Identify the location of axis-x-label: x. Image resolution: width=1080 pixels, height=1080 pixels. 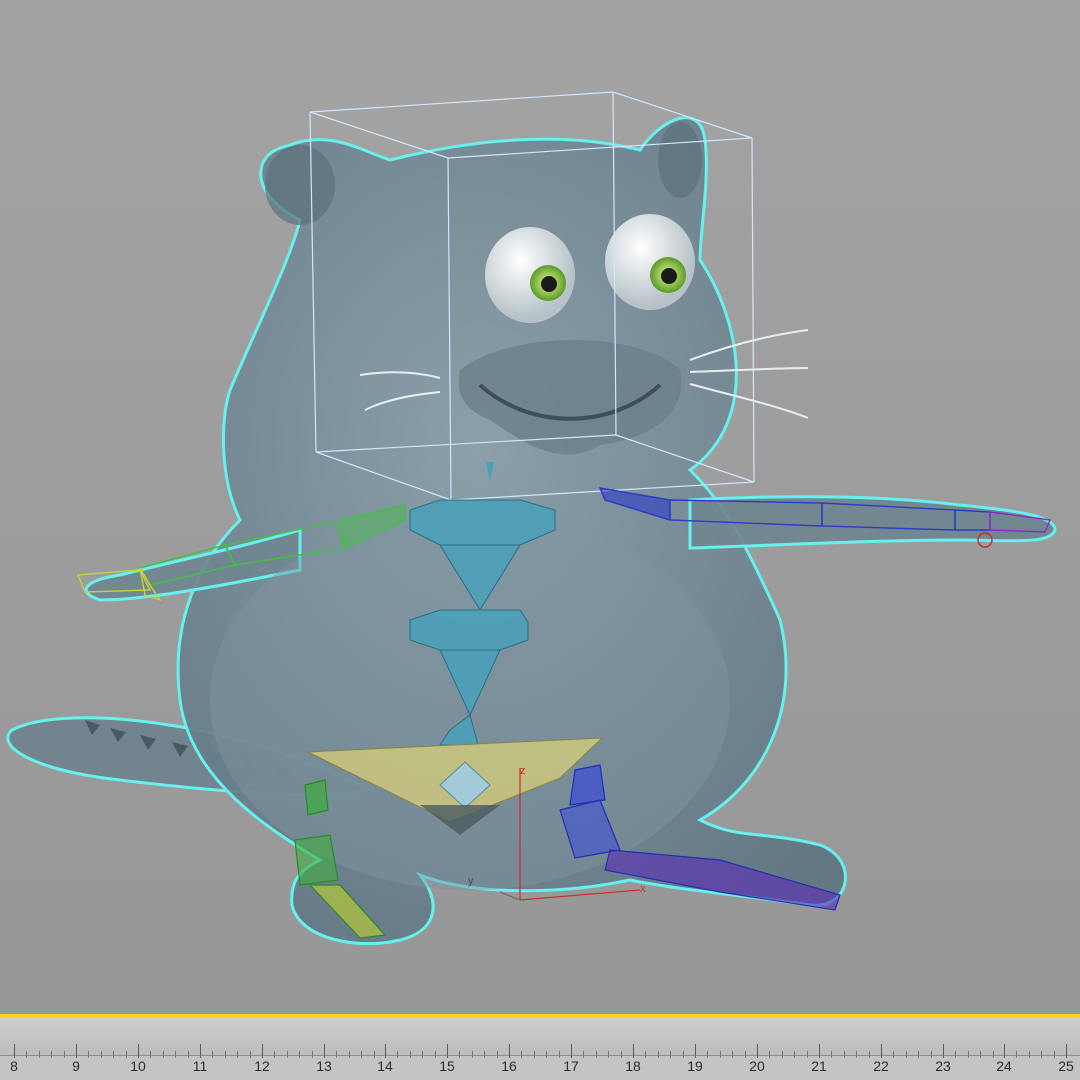
(643, 889).